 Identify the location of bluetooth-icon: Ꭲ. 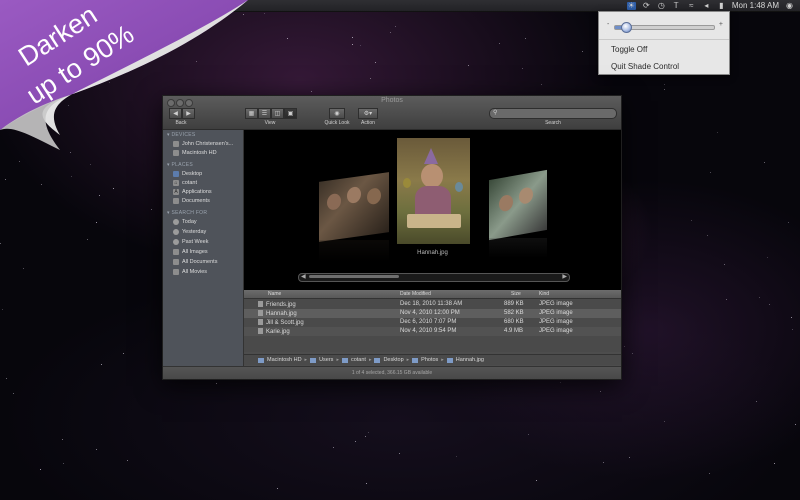
(676, 5).